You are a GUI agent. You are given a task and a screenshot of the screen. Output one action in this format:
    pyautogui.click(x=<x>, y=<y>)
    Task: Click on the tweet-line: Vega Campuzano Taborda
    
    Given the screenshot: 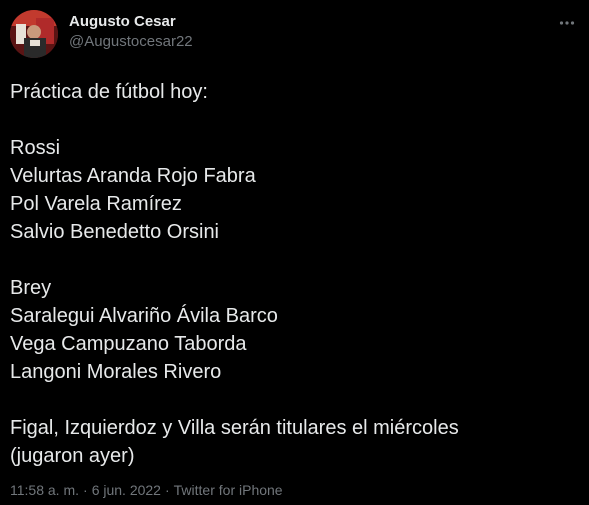 What is the action you would take?
    pyautogui.click(x=128, y=344)
    